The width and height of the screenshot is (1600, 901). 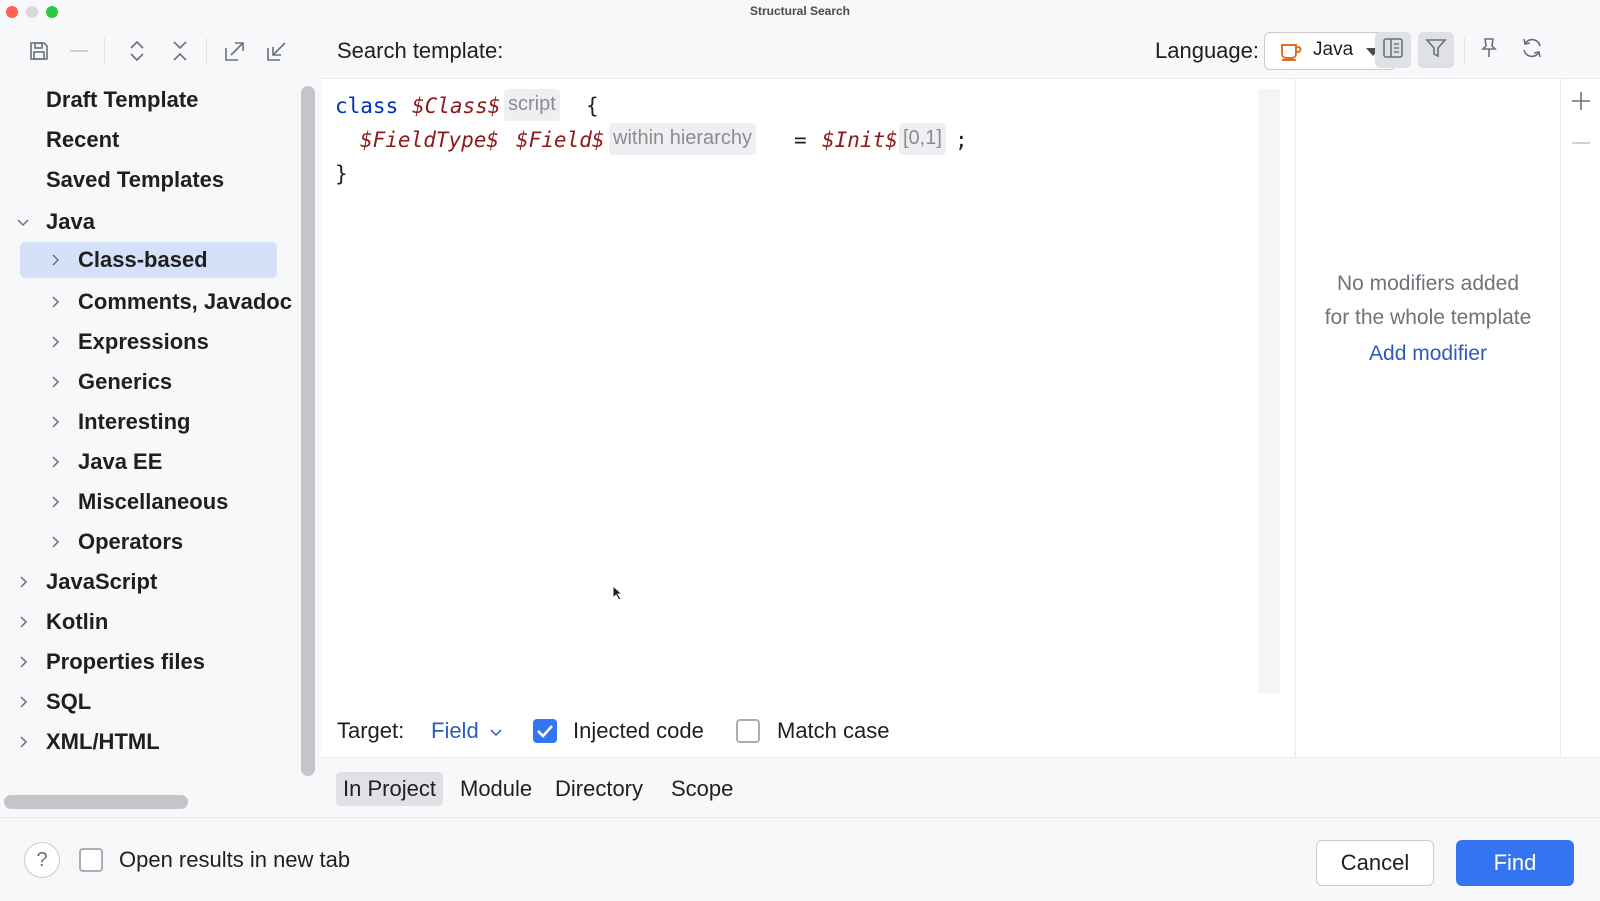 I want to click on toggle-sidebar-button, so click(x=1393, y=50).